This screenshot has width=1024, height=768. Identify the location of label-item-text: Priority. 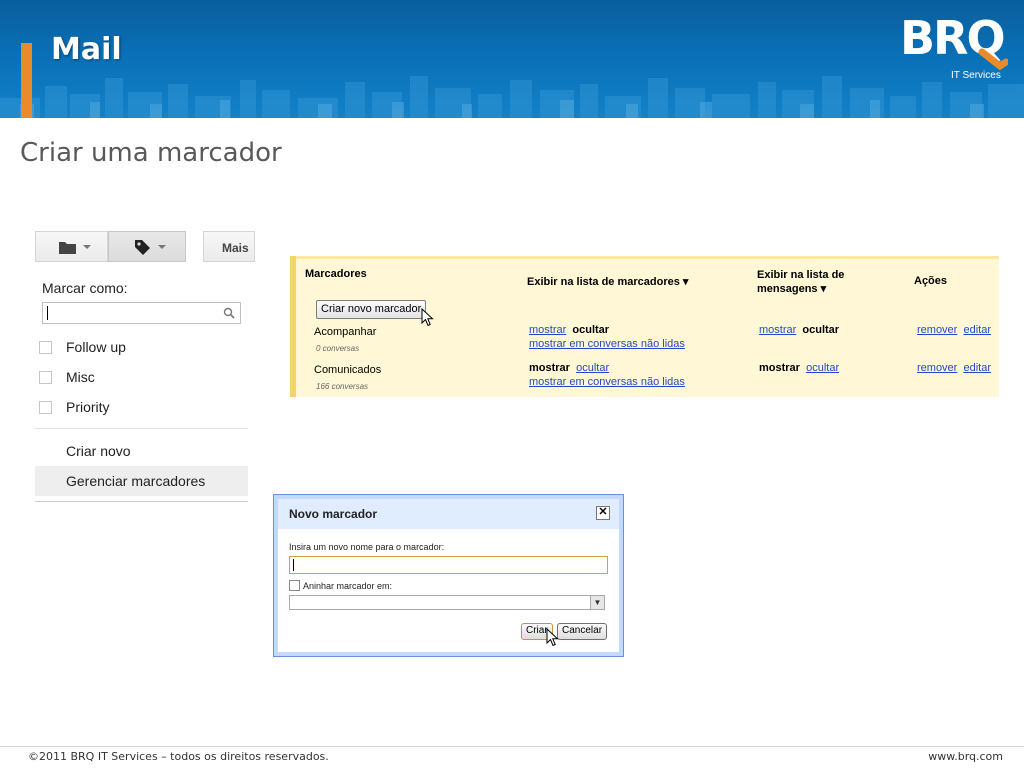
(88, 407).